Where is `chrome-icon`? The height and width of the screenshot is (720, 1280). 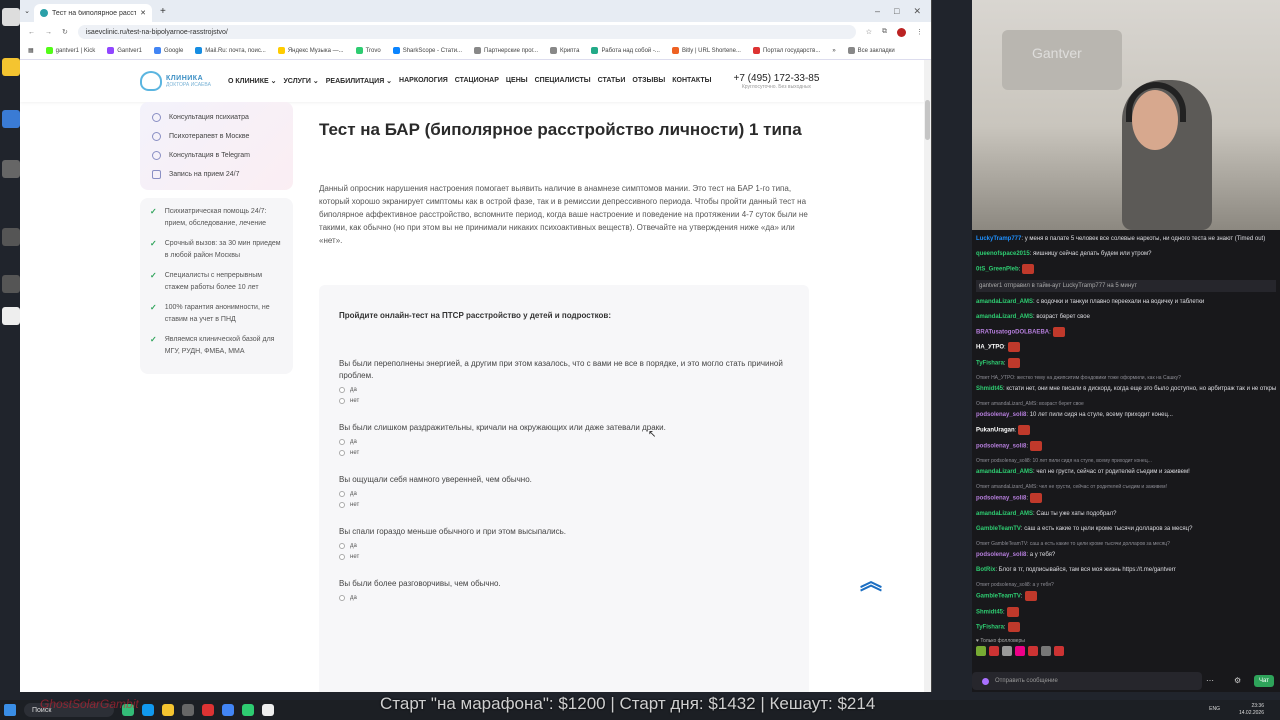
chrome-icon is located at coordinates (228, 710).